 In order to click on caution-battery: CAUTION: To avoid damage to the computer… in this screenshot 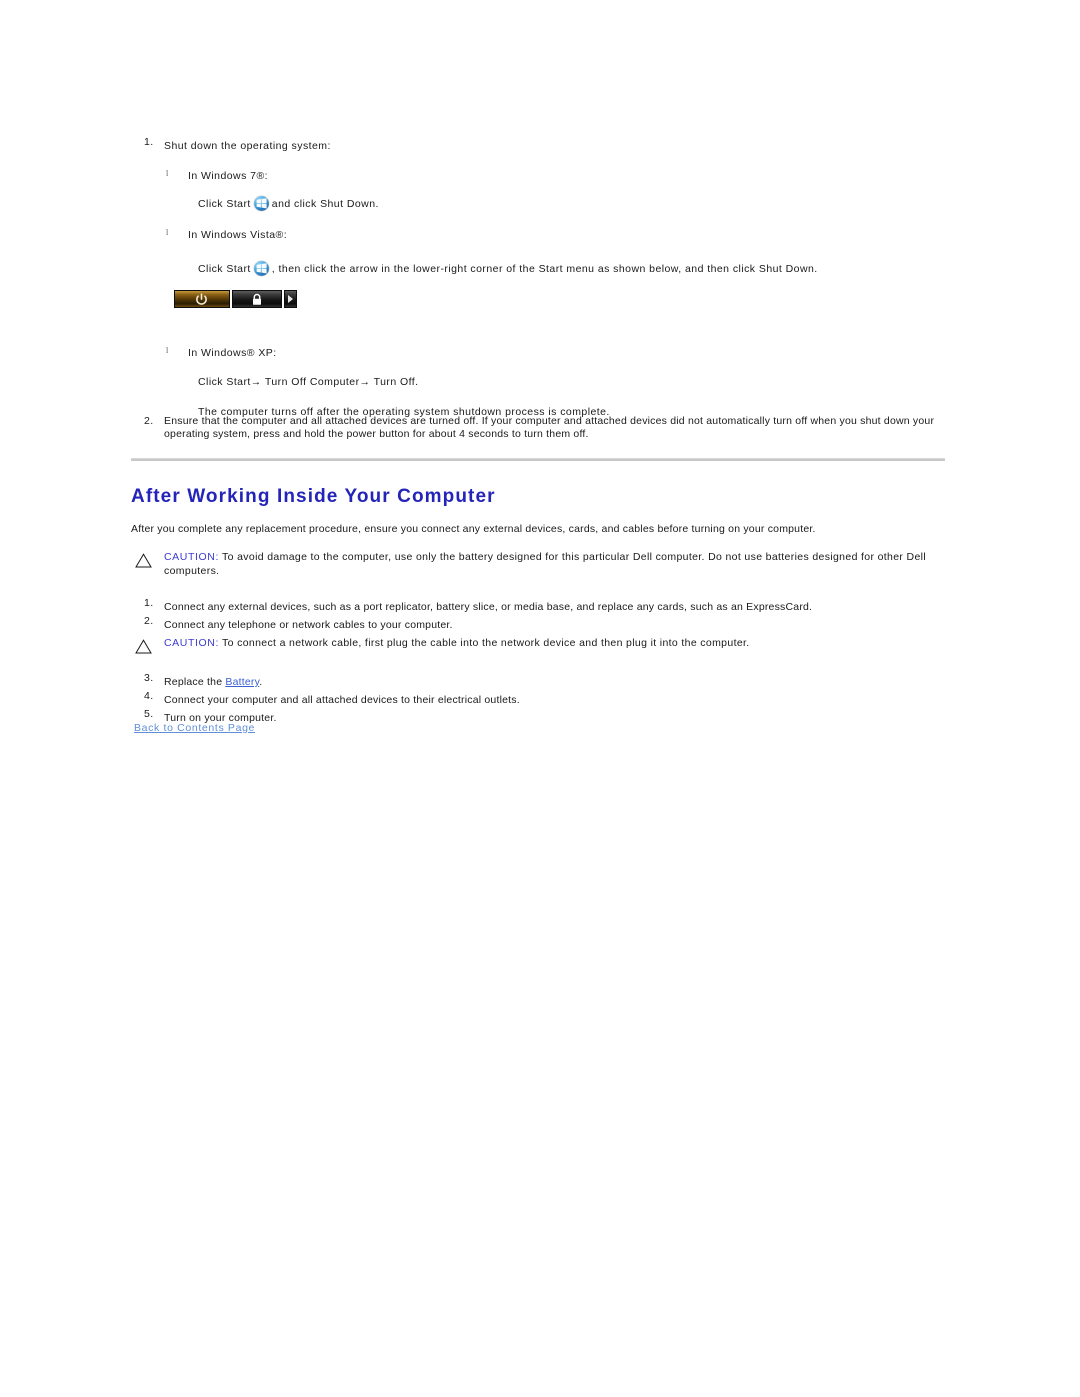, I will do `click(553, 564)`.